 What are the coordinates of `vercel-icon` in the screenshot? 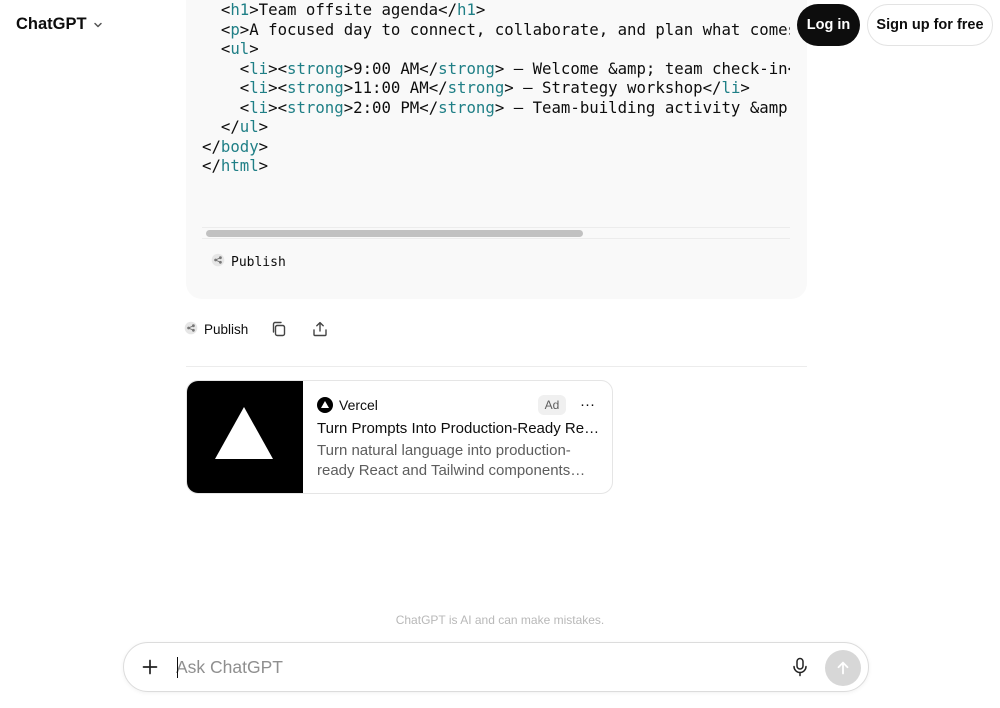 It's located at (325, 405).